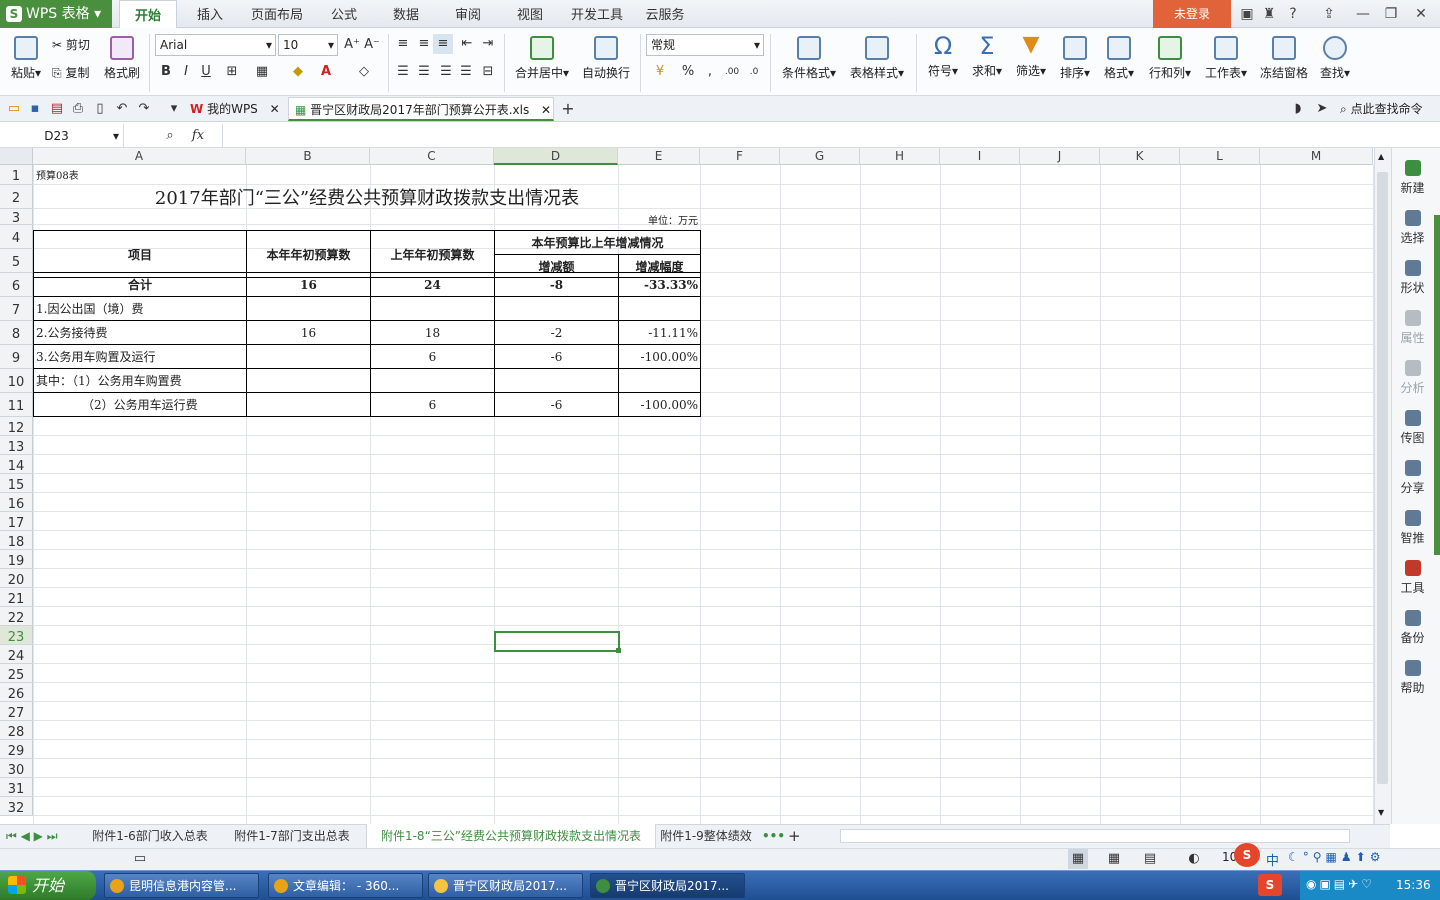 The image size is (1440, 900). What do you see at coordinates (706, 836) in the screenshot?
I see `sheet-tab-3: 附件1-9整体绩效` at bounding box center [706, 836].